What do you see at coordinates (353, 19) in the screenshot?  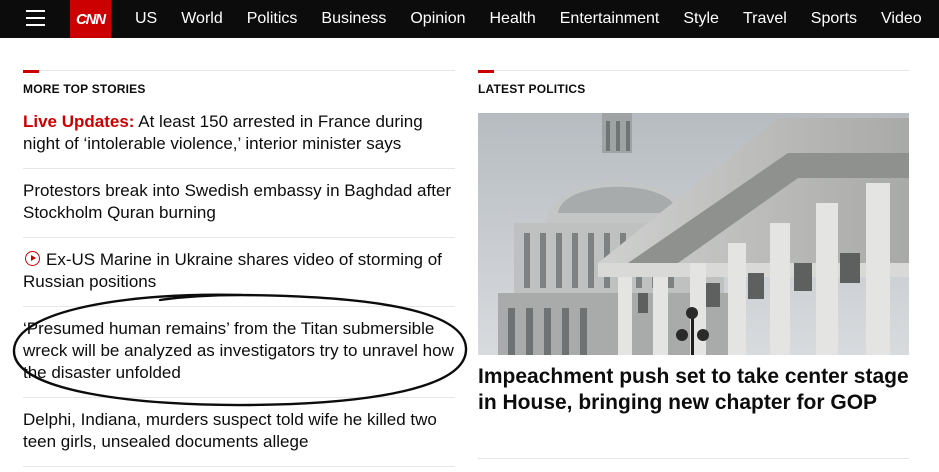 I see `nav-link-business: Business` at bounding box center [353, 19].